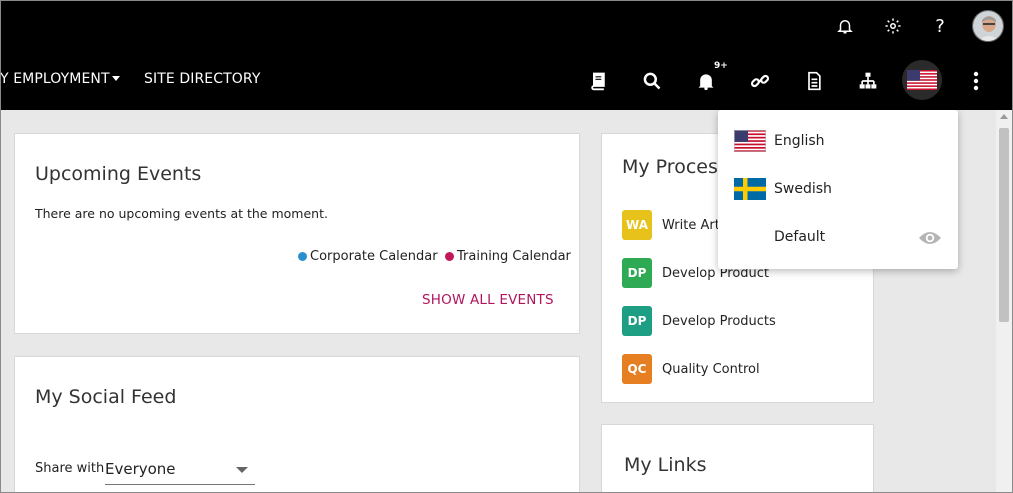 Image resolution: width=1013 pixels, height=493 pixels. What do you see at coordinates (893, 26) in the screenshot?
I see `settings-gear-icon` at bounding box center [893, 26].